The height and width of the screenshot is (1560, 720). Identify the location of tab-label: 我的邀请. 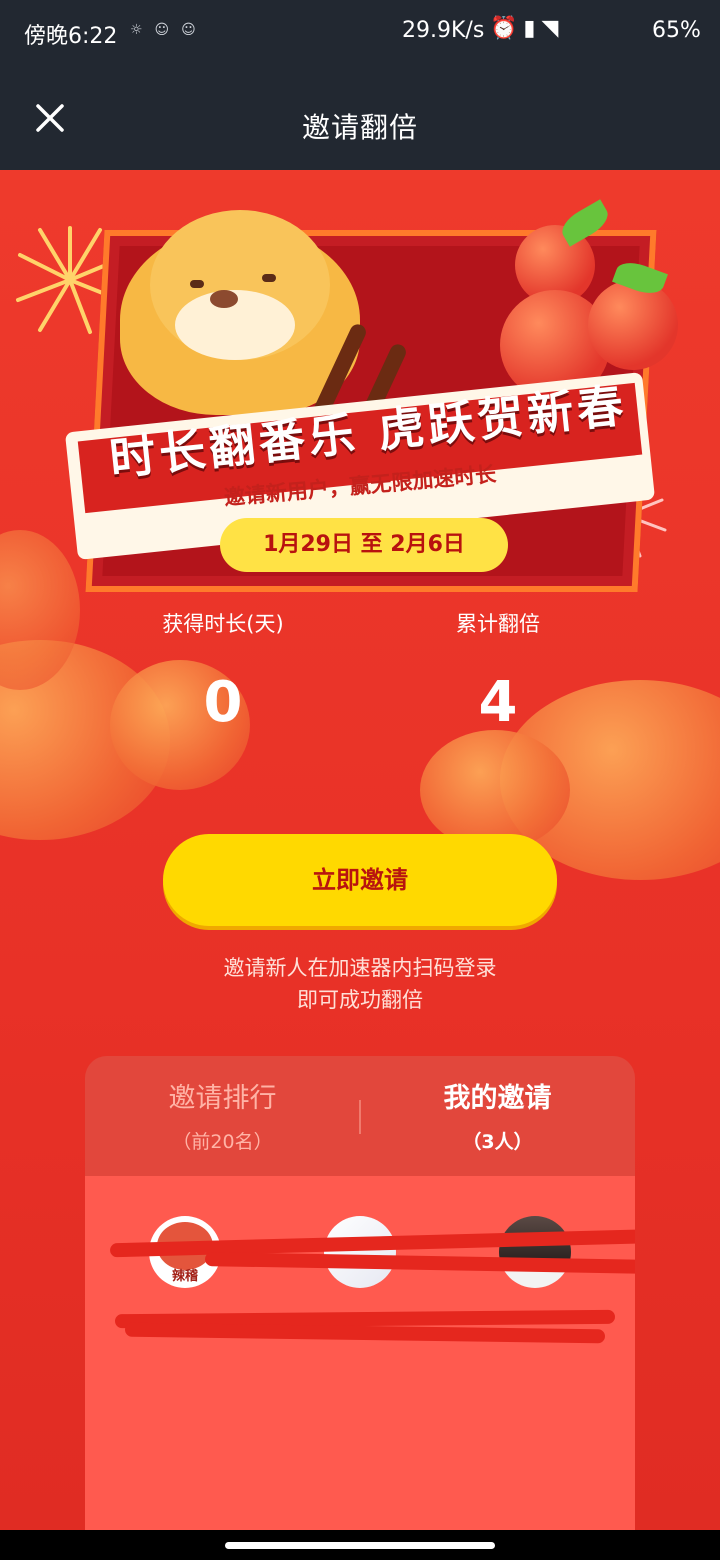
(497, 1098).